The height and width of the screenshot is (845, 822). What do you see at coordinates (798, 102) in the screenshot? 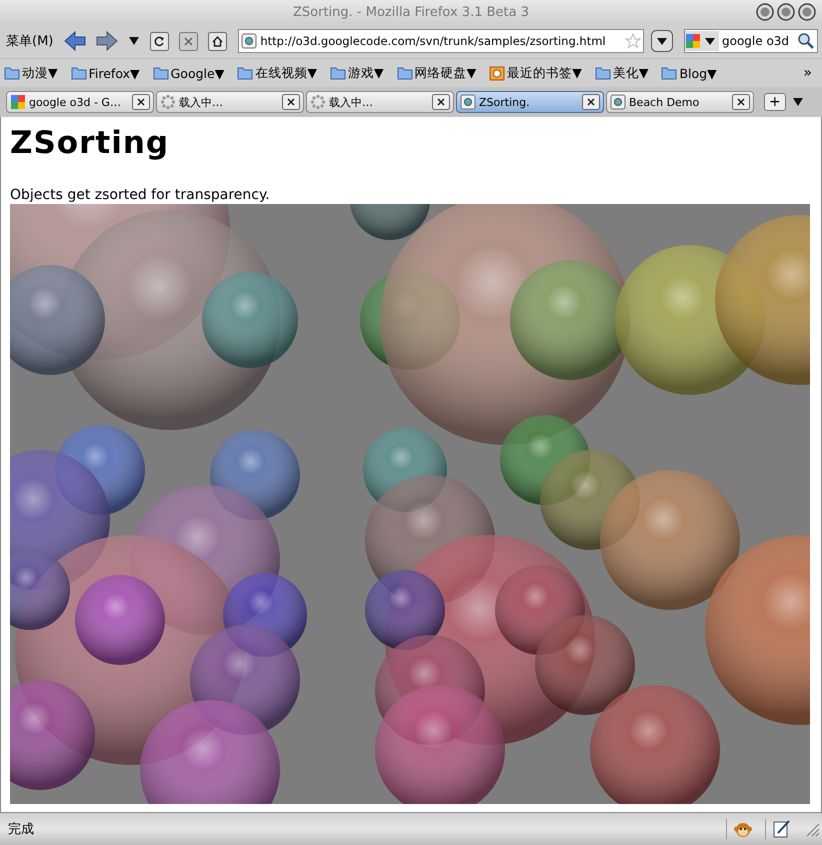
I see `tab-list-icon` at bounding box center [798, 102].